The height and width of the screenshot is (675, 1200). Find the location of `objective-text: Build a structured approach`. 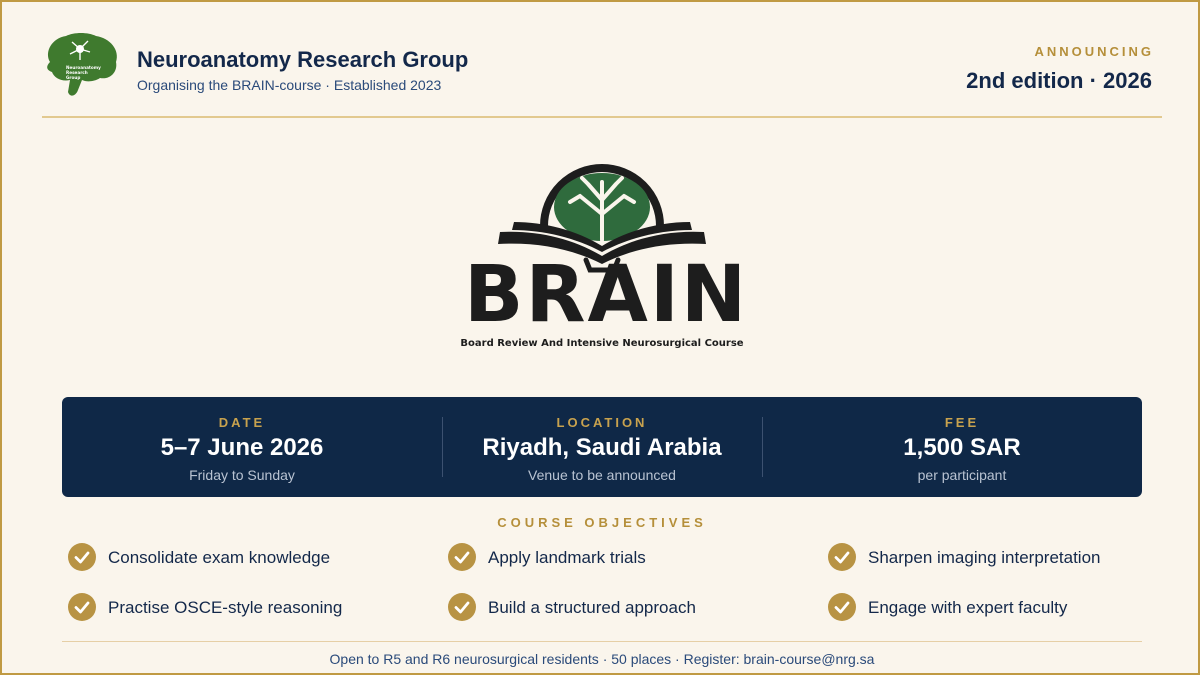

objective-text: Build a structured approach is located at coordinates (592, 607).